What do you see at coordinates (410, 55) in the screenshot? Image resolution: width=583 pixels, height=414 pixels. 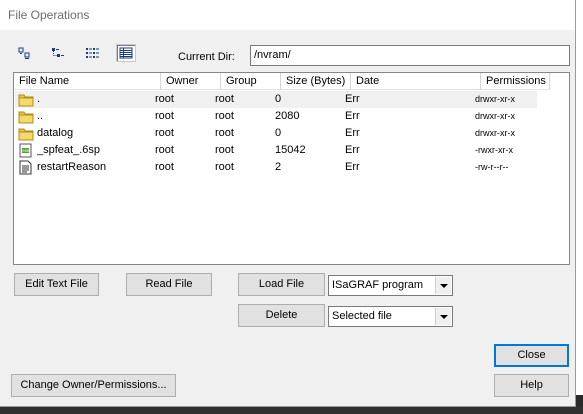 I see `current-dir-field: /nvram/` at bounding box center [410, 55].